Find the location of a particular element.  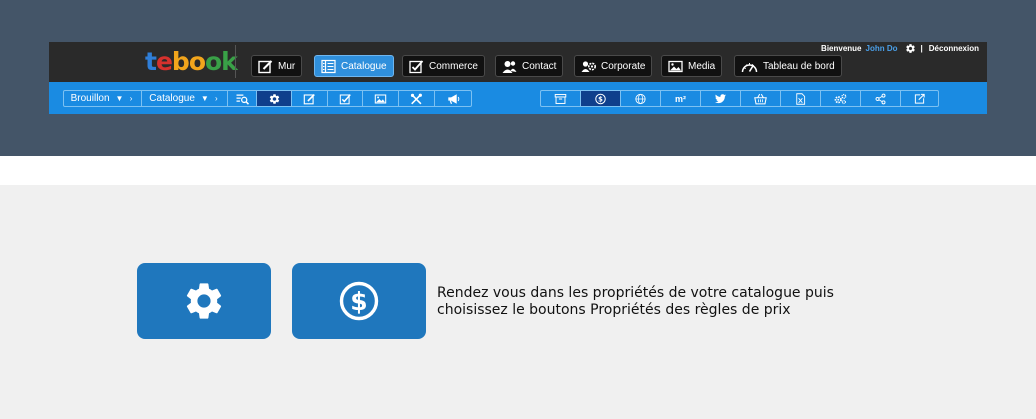

tool-share is located at coordinates (881, 98).